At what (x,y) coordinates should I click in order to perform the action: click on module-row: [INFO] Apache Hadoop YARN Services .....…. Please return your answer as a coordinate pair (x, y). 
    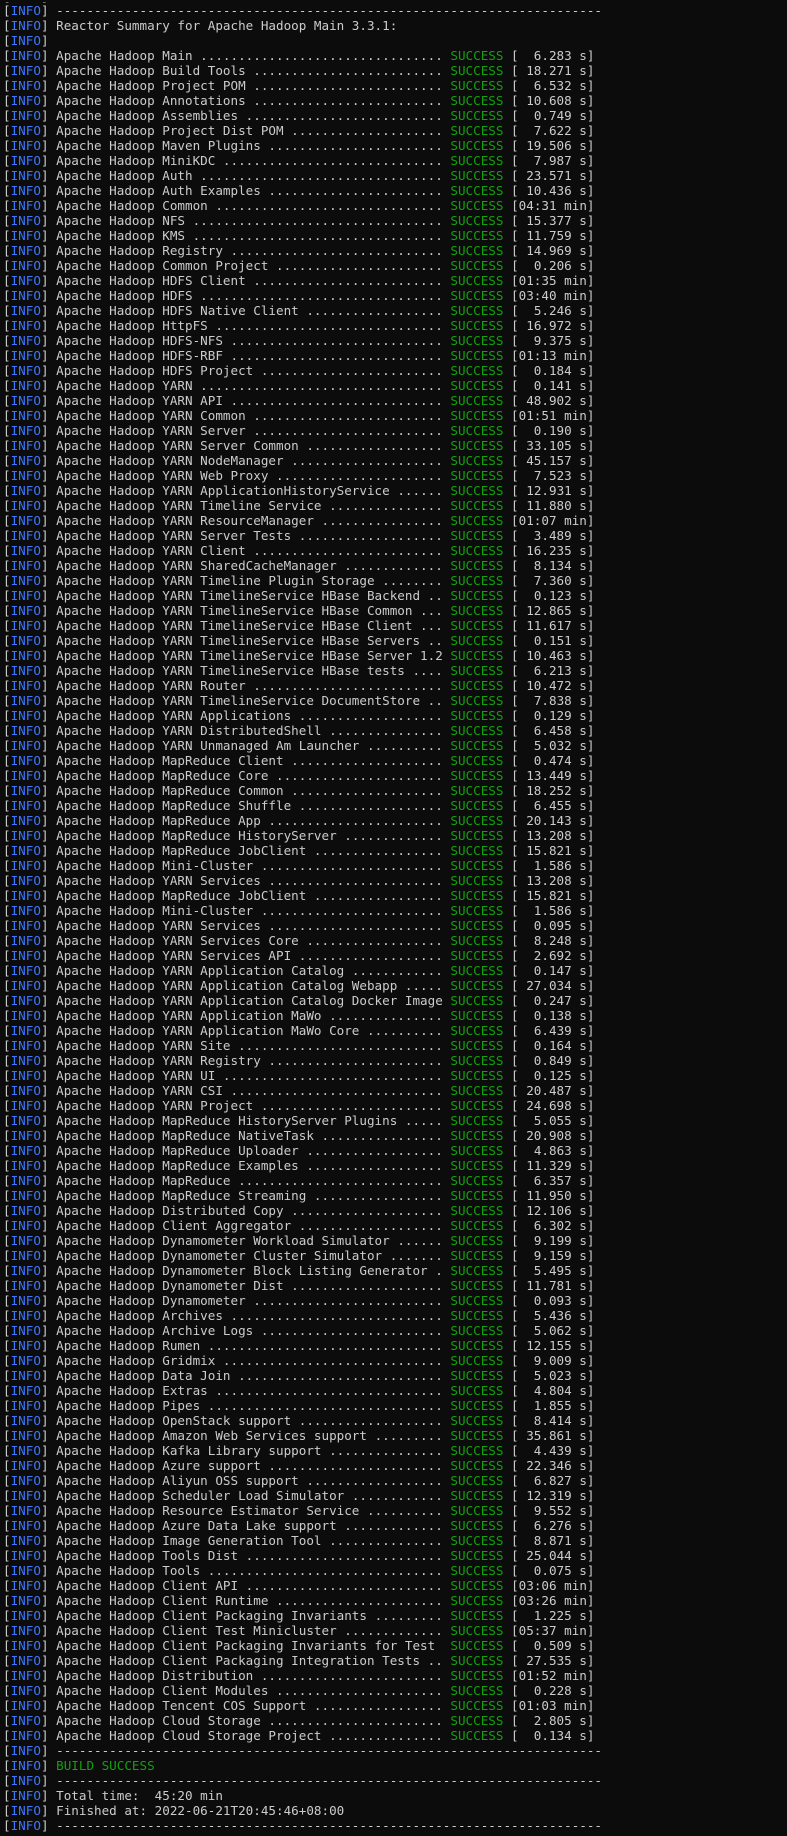
    Looking at the image, I should click on (395, 880).